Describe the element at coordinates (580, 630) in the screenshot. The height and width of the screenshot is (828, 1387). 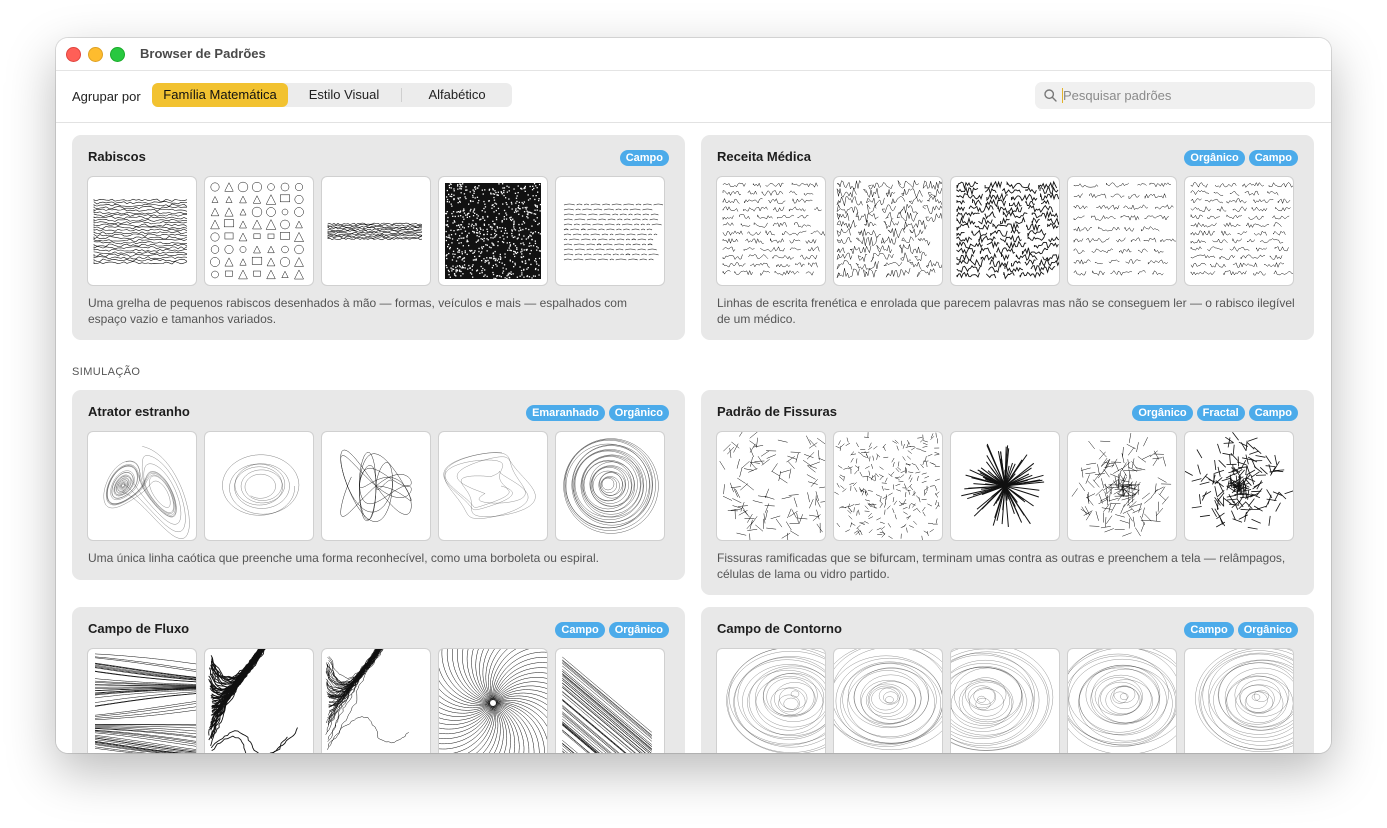
I see `tag-badge: Campo` at that location.